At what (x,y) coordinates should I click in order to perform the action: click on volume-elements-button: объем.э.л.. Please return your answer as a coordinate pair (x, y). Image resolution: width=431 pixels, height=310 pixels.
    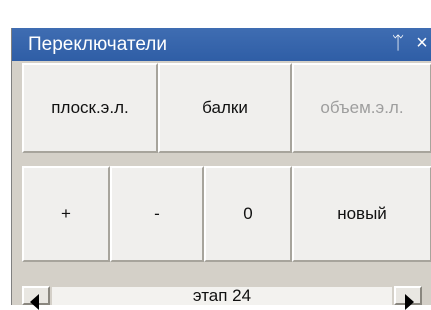
    Looking at the image, I should click on (361, 108).